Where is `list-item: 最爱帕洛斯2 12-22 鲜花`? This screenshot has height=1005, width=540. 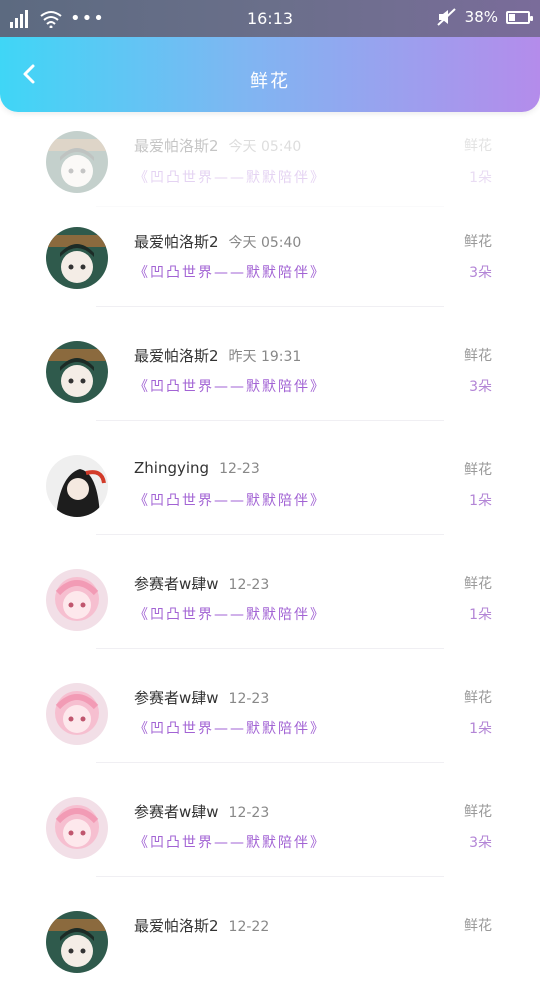
list-item: 最爱帕洛斯2 12-22 鲜花 is located at coordinates (270, 948).